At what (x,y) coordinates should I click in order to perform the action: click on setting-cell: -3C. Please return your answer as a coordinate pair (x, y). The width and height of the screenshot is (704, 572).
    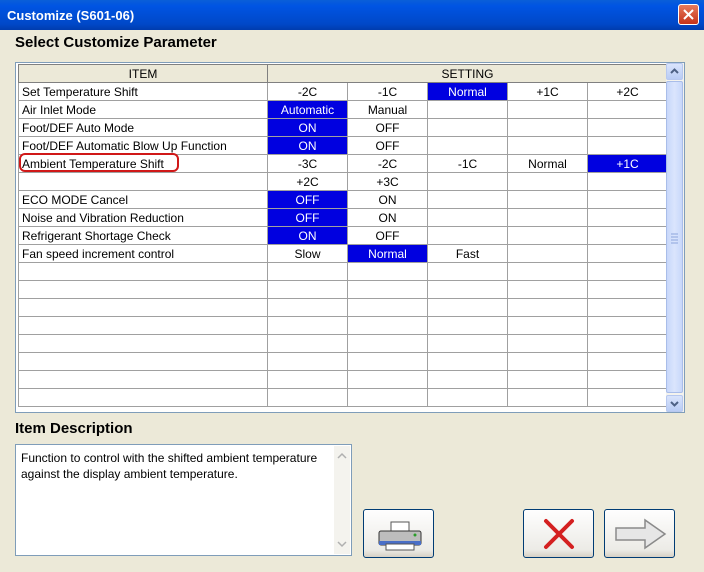
    Looking at the image, I should click on (307, 163).